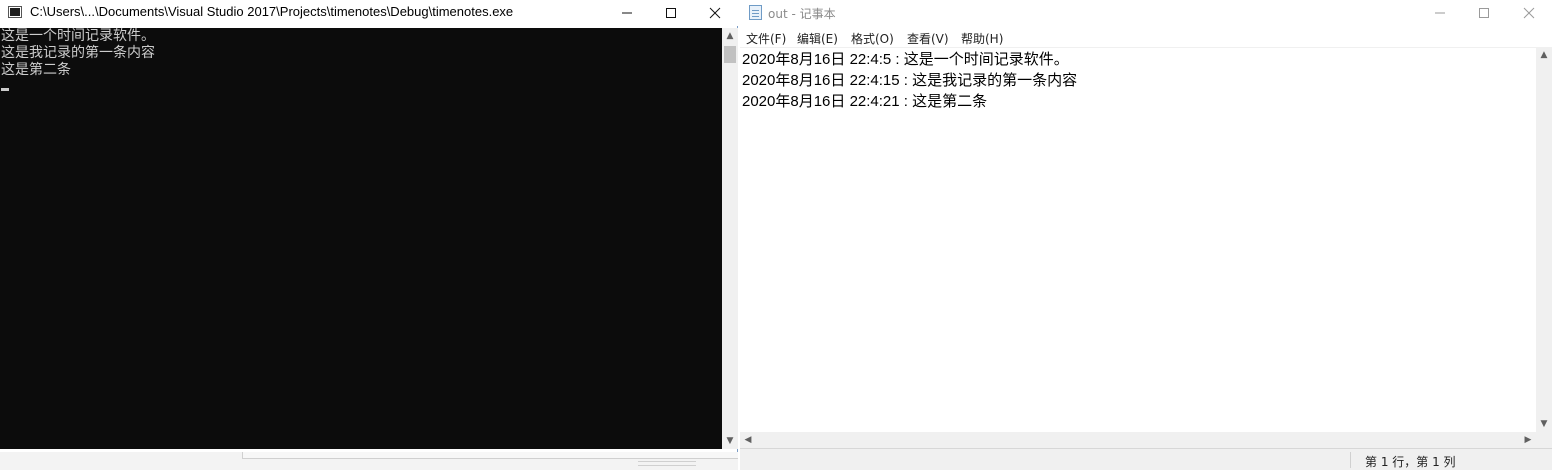  What do you see at coordinates (667, 463) in the screenshot?
I see `resize-grip` at bounding box center [667, 463].